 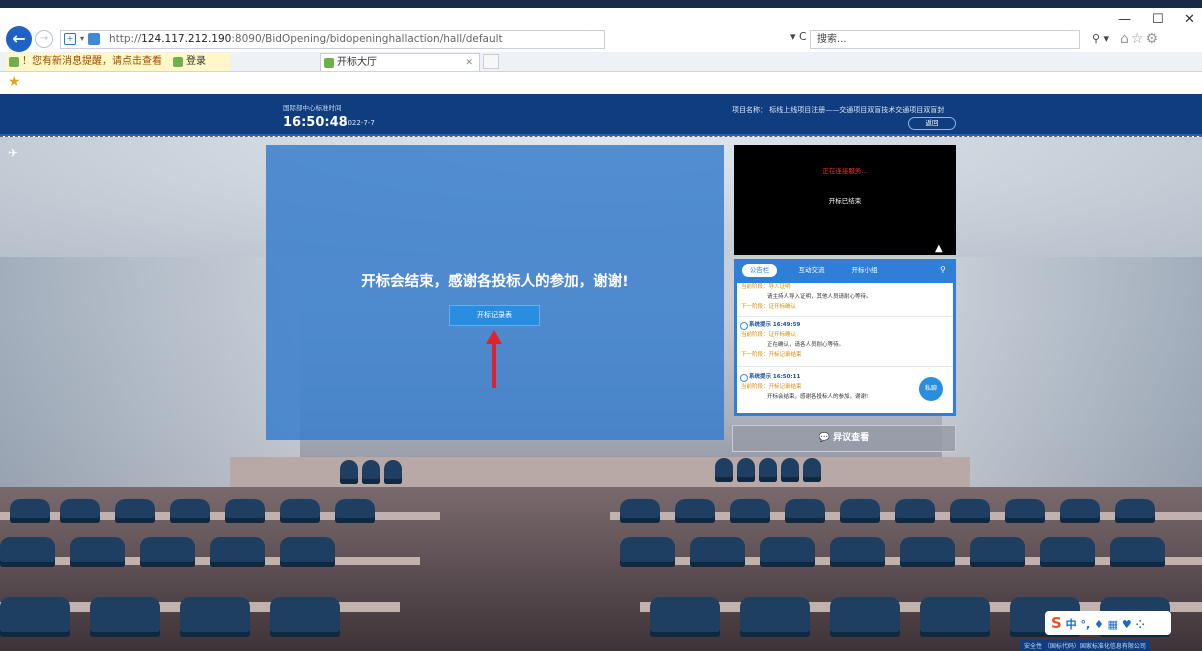 What do you see at coordinates (14, 82) in the screenshot?
I see `favorites-star-icon: ★` at bounding box center [14, 82].